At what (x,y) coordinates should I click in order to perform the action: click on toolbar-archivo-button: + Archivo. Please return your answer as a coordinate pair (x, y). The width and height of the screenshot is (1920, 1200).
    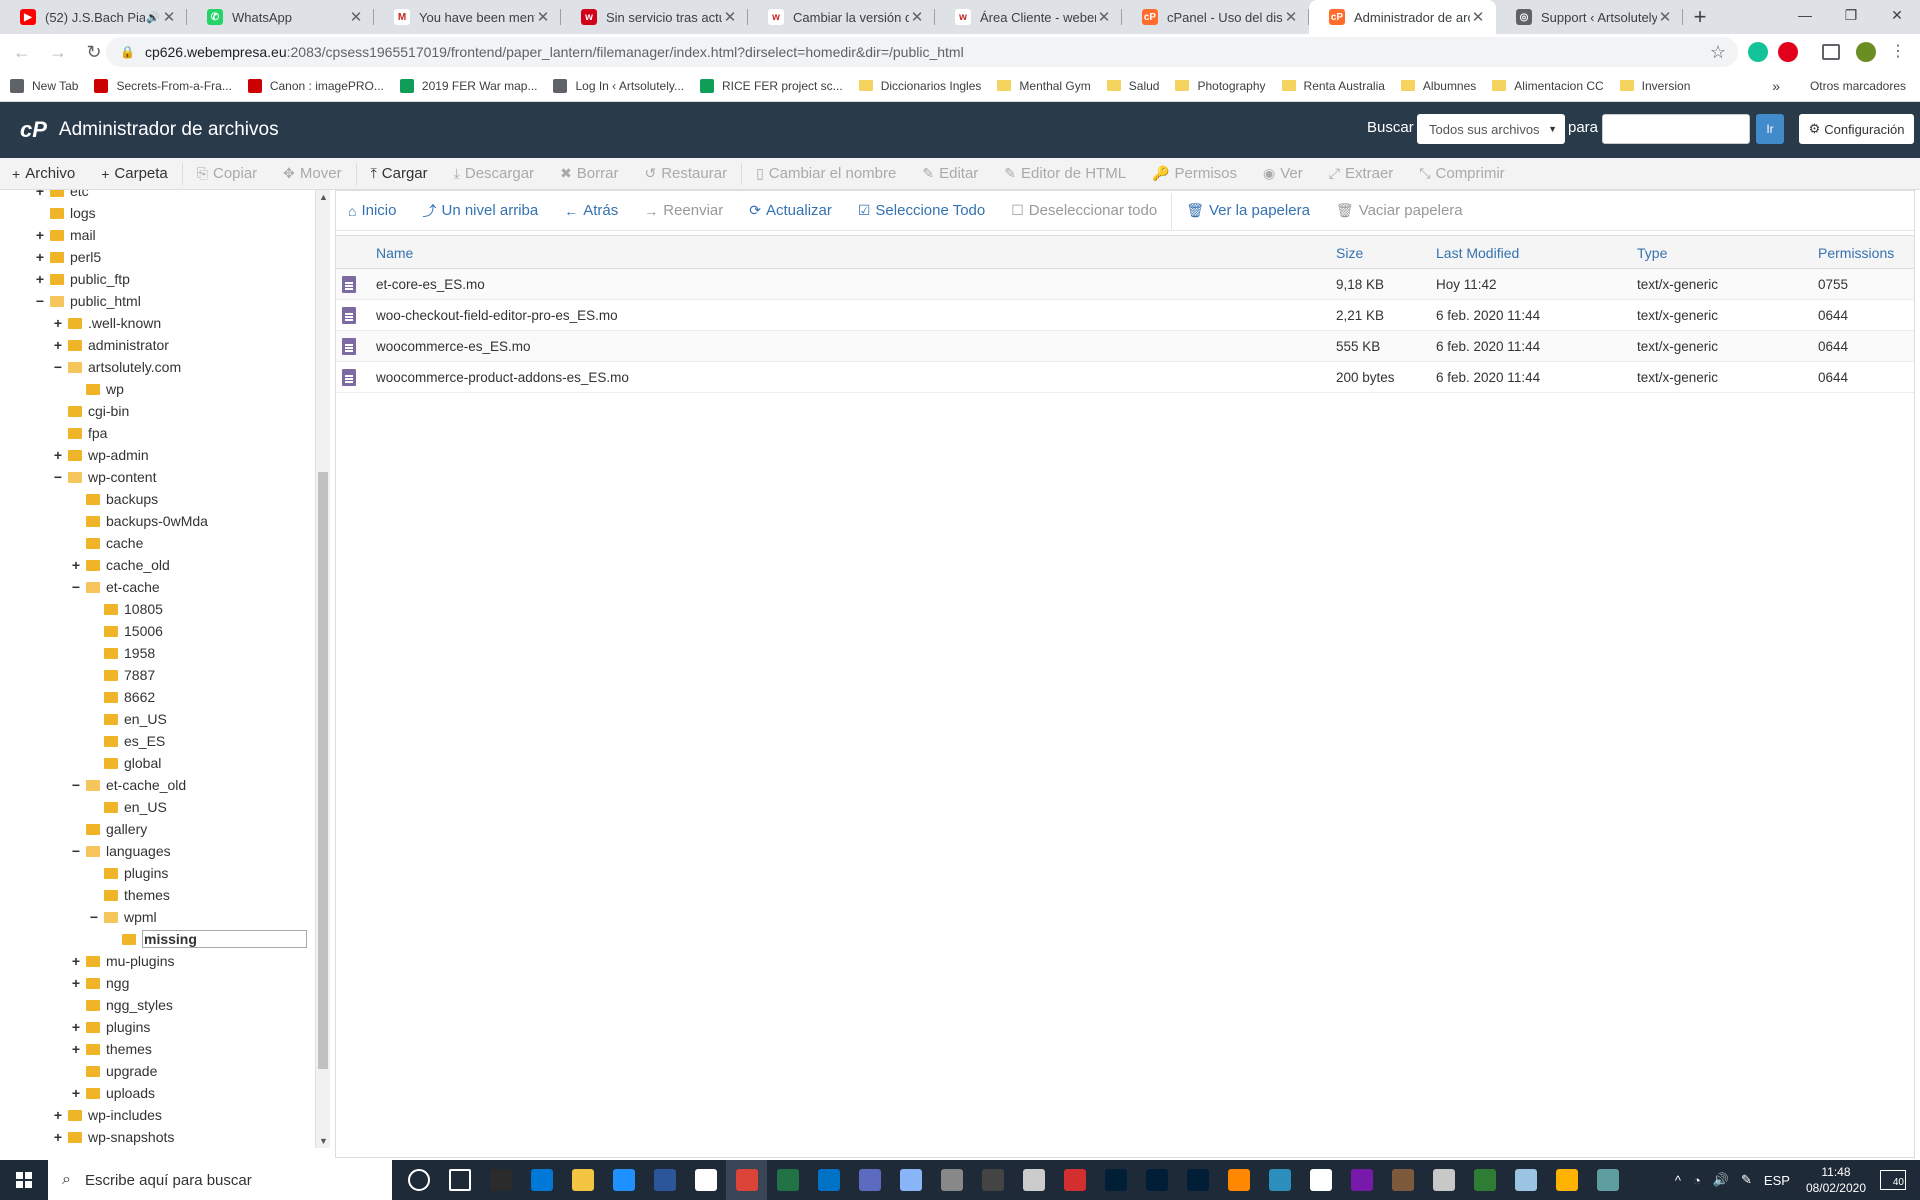
    Looking at the image, I should click on (43, 173).